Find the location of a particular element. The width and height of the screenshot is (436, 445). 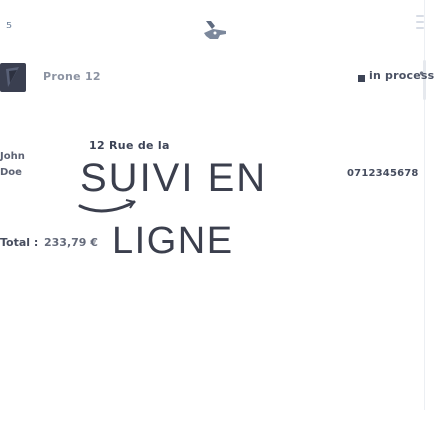

product-name: Prone 12 is located at coordinates (72, 76).